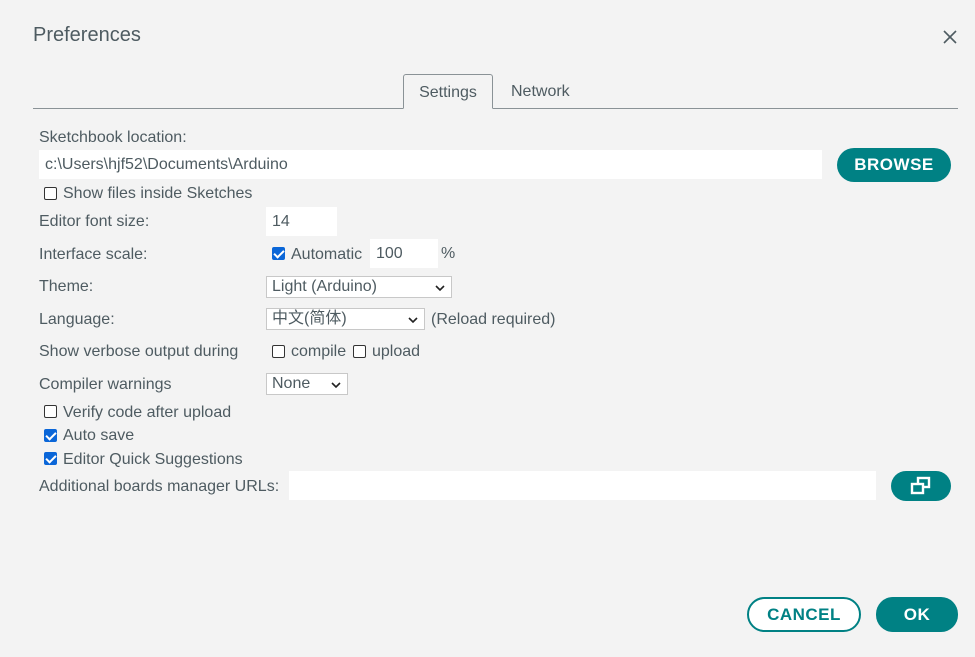  What do you see at coordinates (113, 137) in the screenshot?
I see `sketchbook-label: Sketchbook location:` at bounding box center [113, 137].